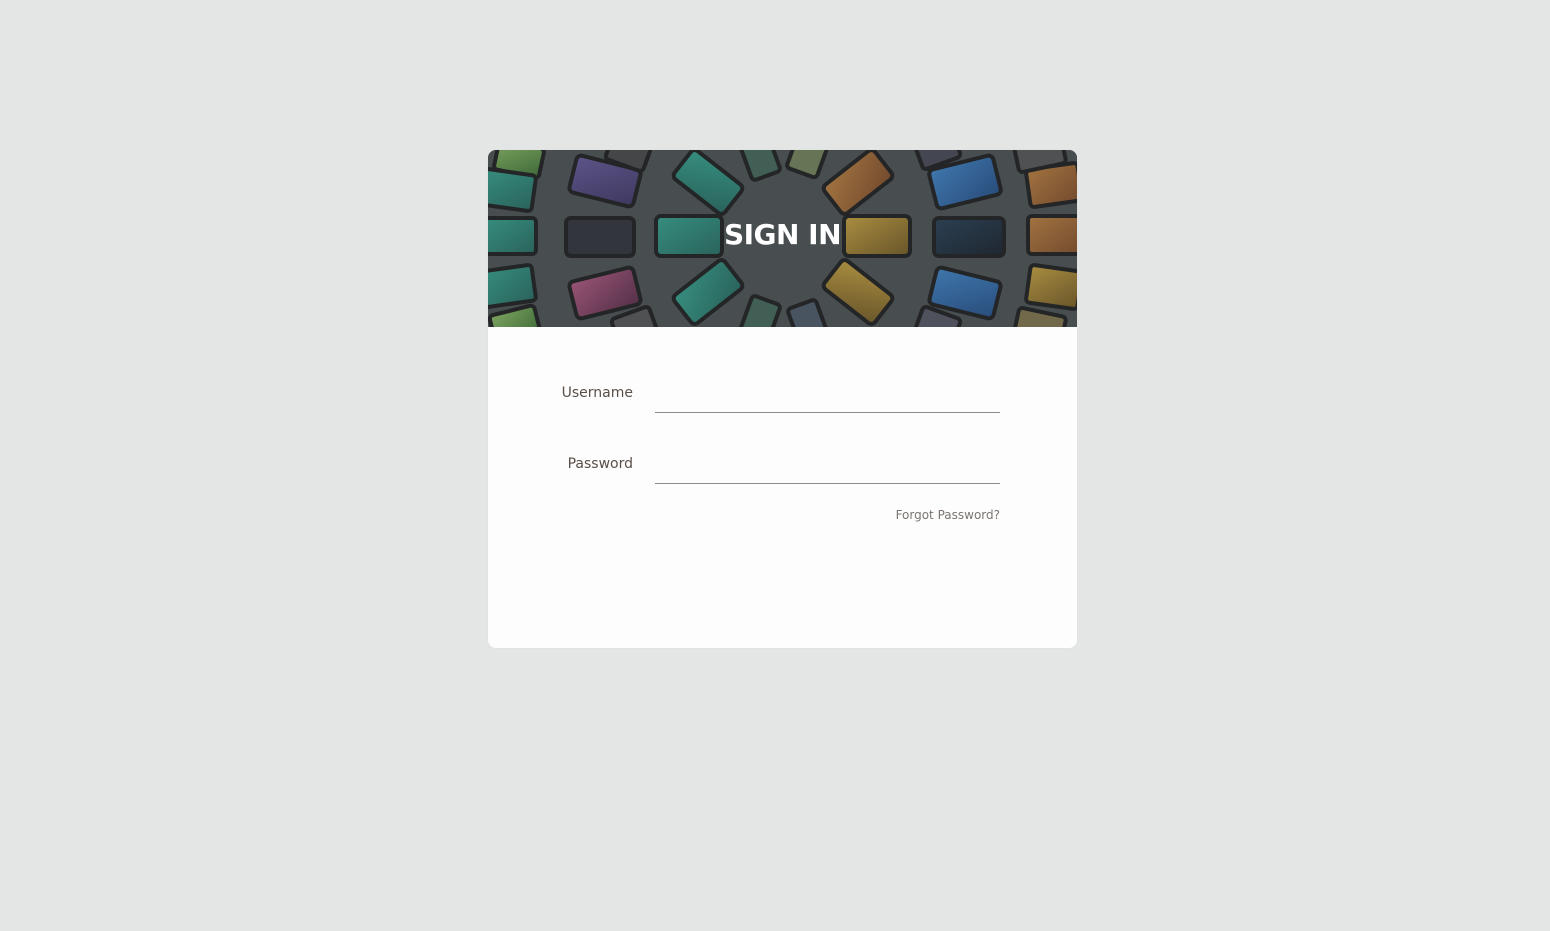  I want to click on password-label: Password, so click(600, 464).